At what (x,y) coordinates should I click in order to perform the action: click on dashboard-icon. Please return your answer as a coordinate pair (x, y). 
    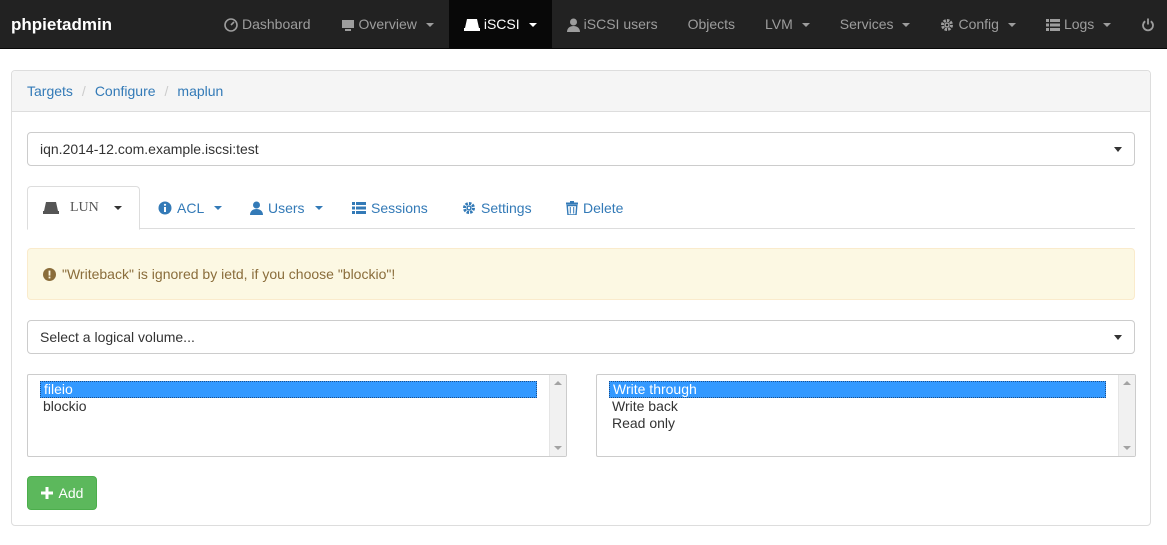
    Looking at the image, I should click on (231, 24).